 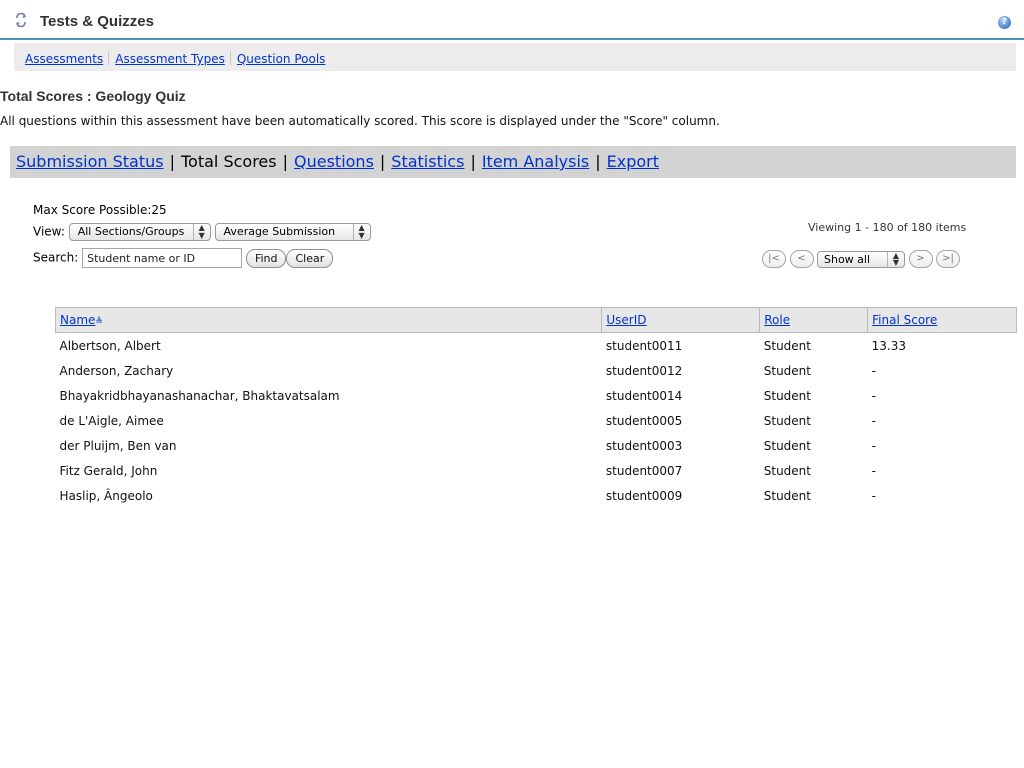 What do you see at coordinates (633, 161) in the screenshot?
I see `tab-export: Export` at bounding box center [633, 161].